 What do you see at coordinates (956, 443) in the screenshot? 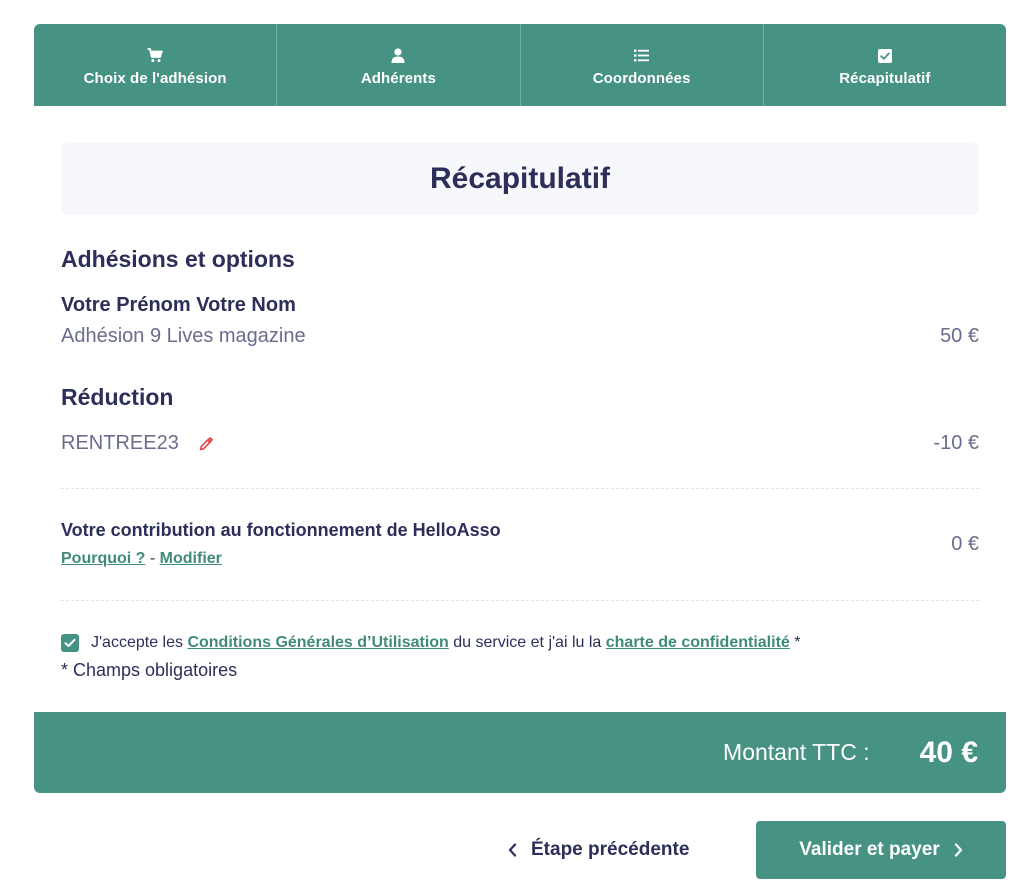
I see `discount-amount: -10 €` at bounding box center [956, 443].